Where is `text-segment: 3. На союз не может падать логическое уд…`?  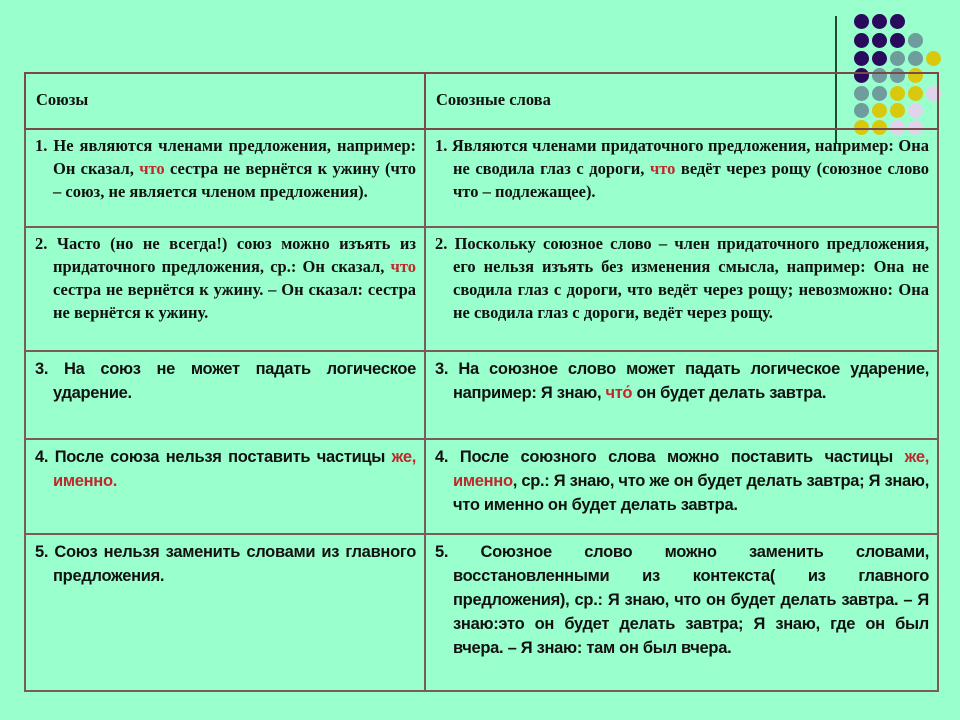 text-segment: 3. На союз не может падать логическое уд… is located at coordinates (225, 381).